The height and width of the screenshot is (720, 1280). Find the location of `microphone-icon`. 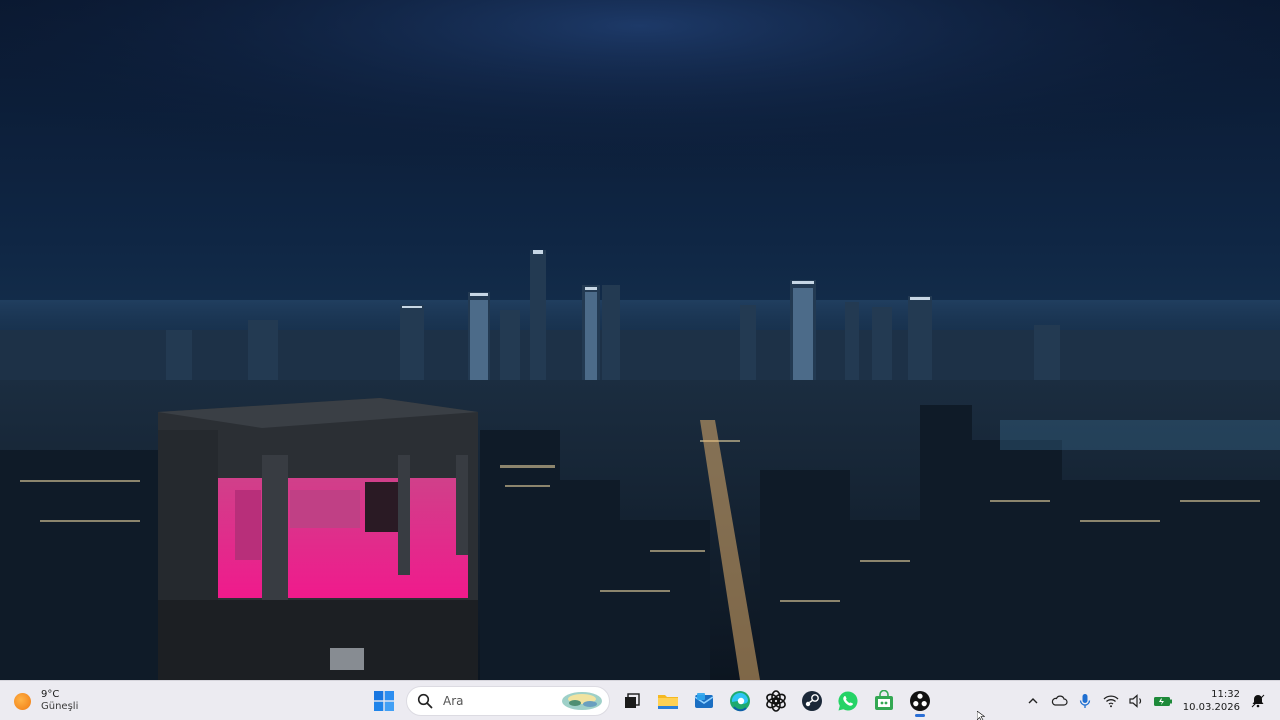

microphone-icon is located at coordinates (1085, 701).